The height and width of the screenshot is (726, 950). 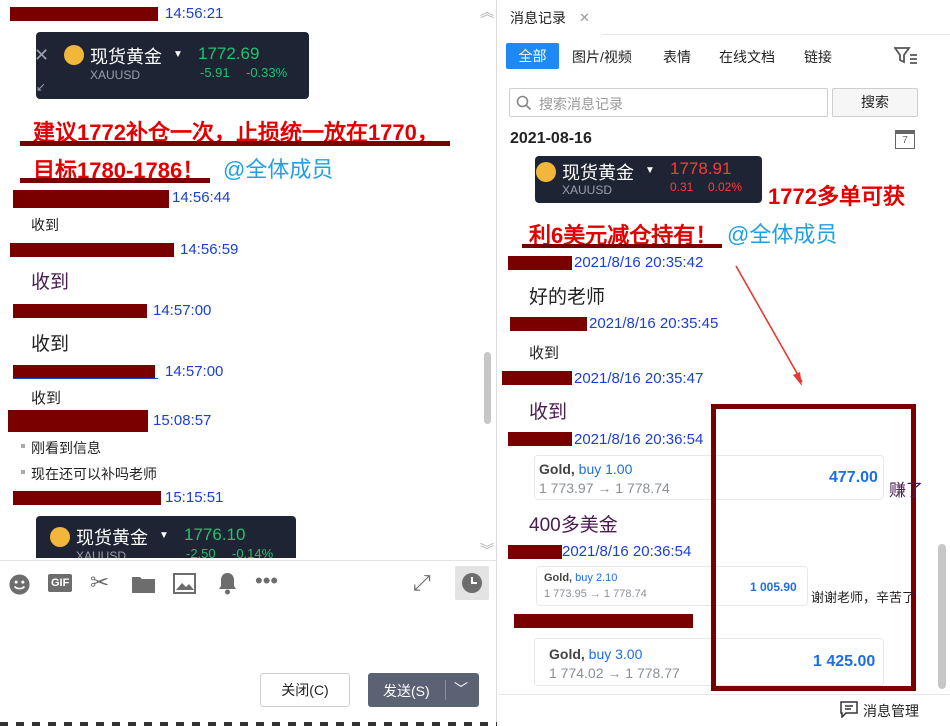 I want to click on quote-change-pct: -0.33%, so click(x=267, y=72).